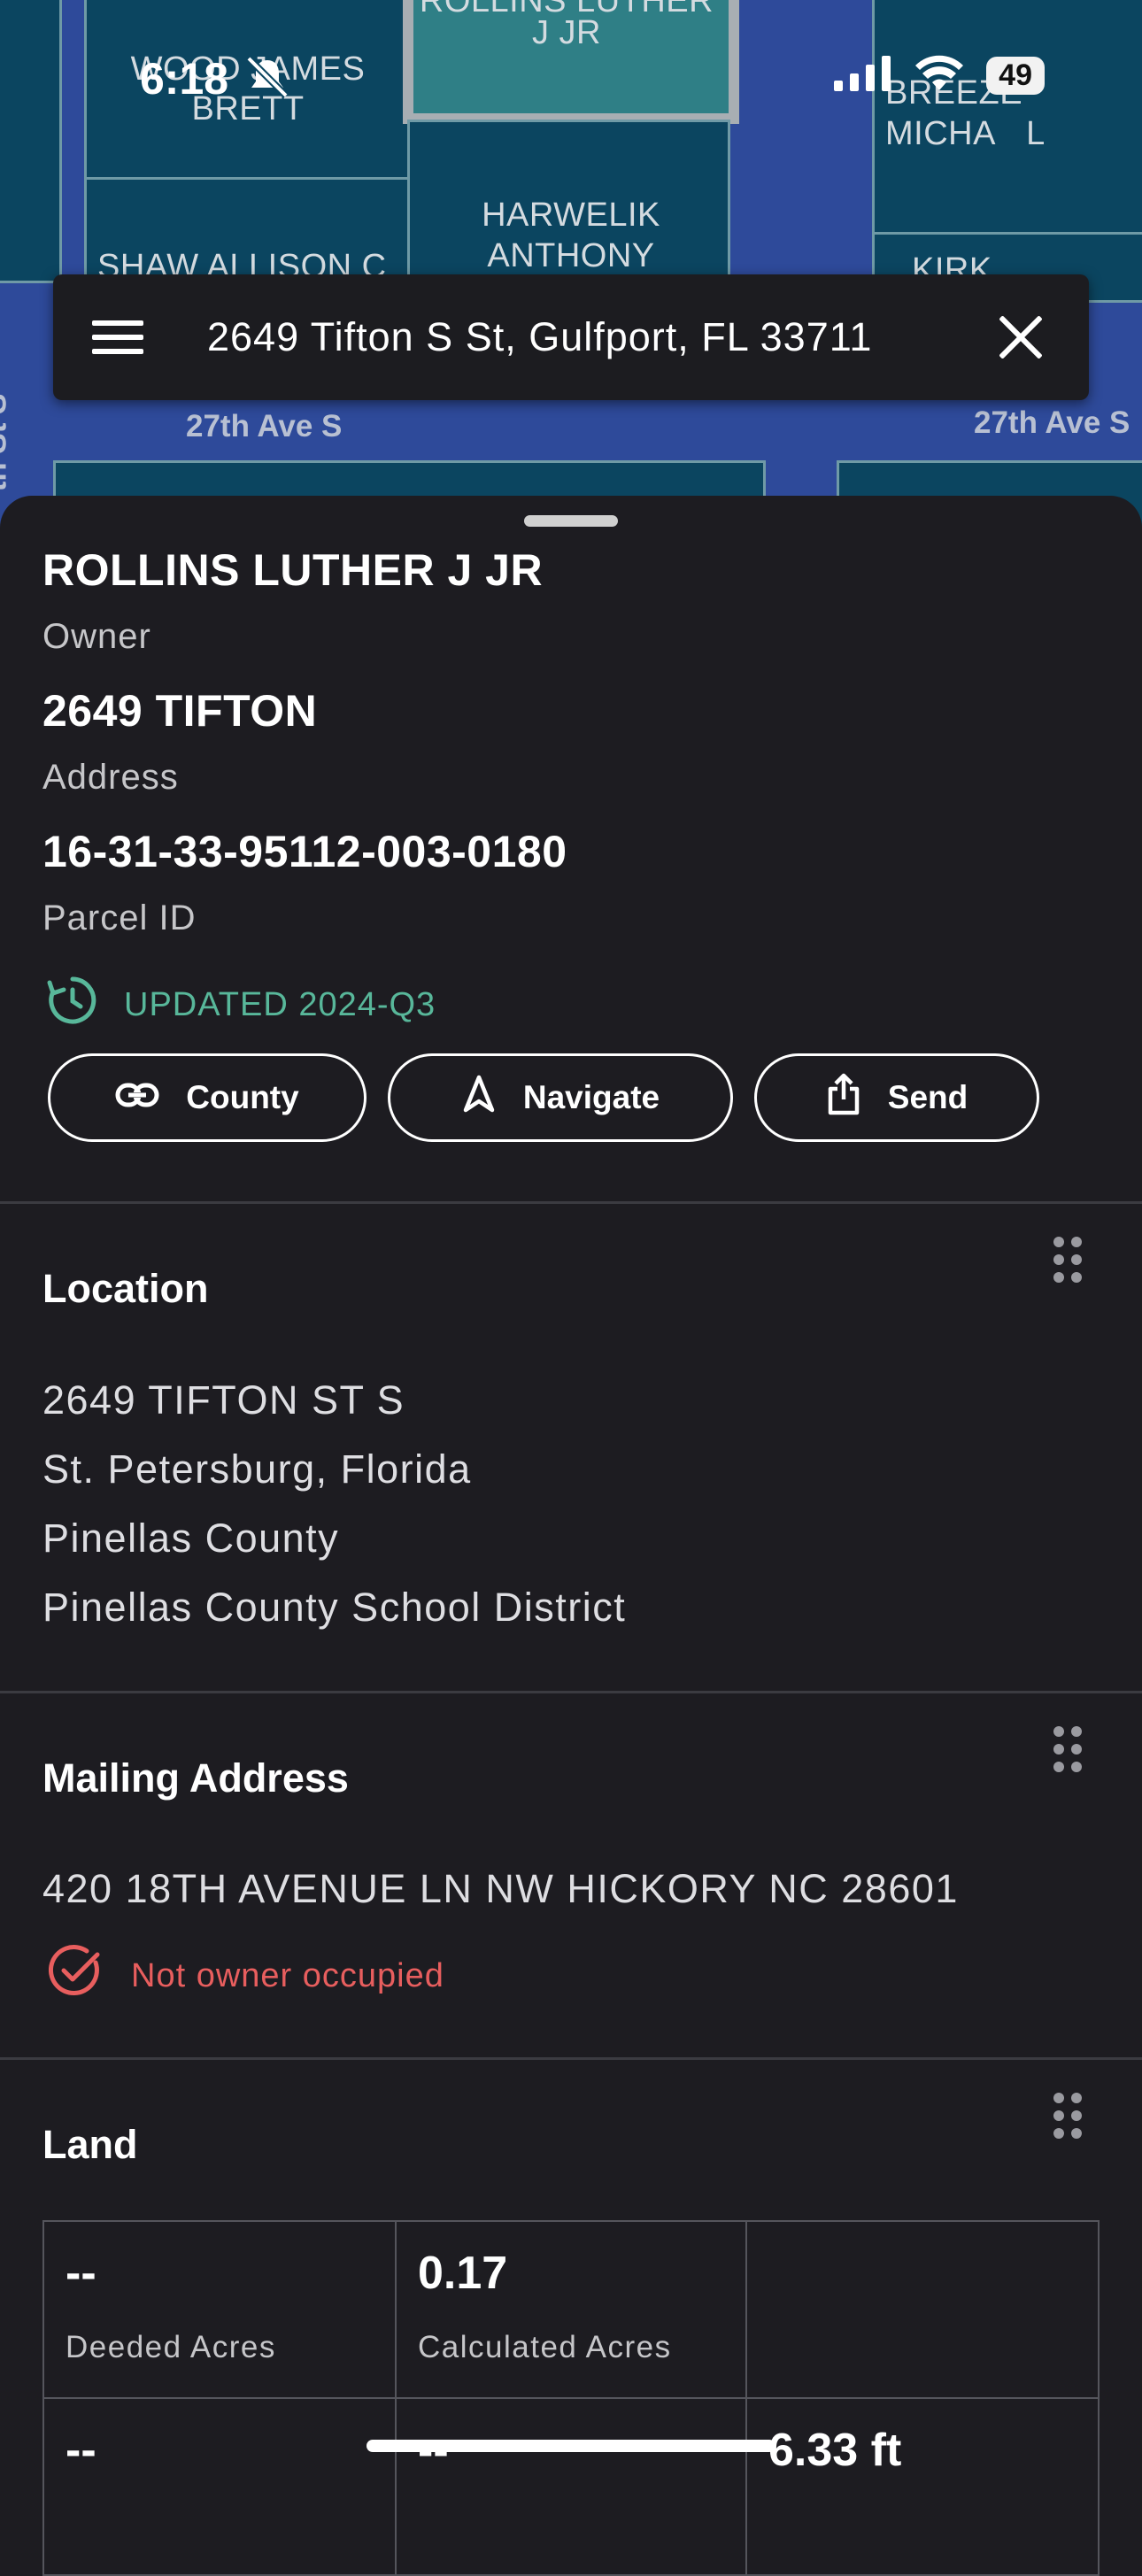 The height and width of the screenshot is (2576, 1142). I want to click on navigate-button-label: Navigate, so click(591, 1097).